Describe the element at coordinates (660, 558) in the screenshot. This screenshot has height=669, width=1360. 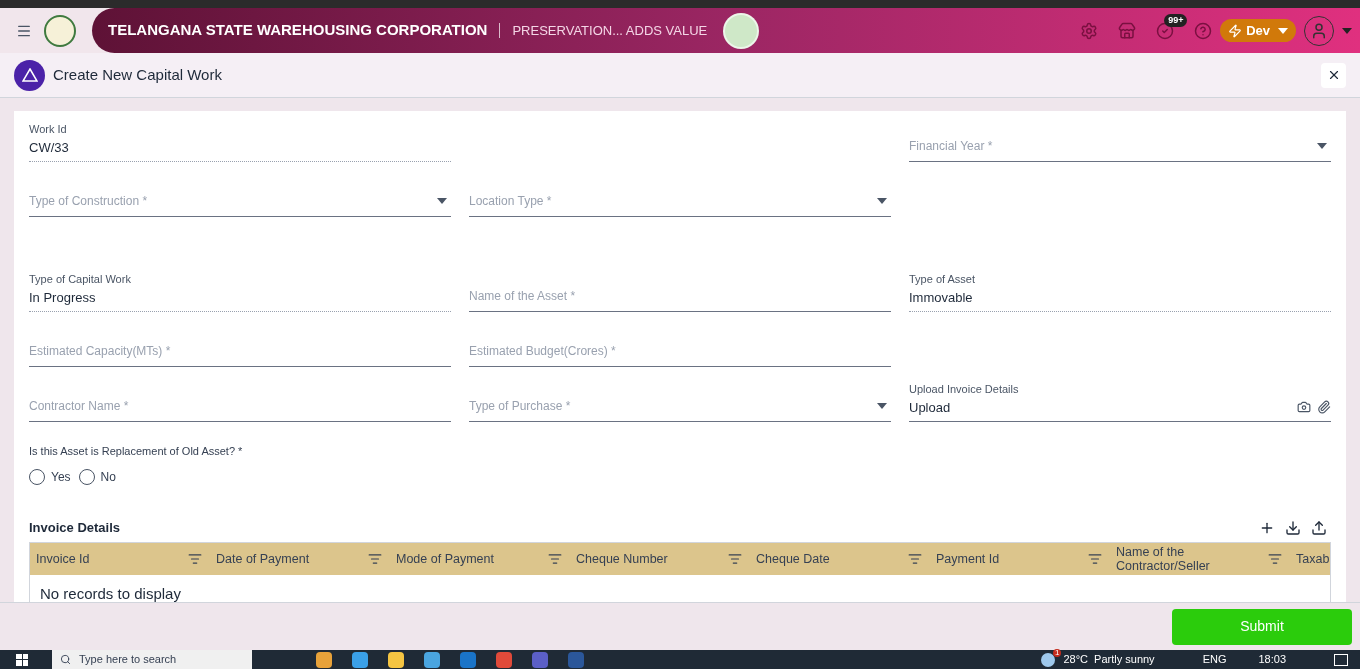
I see `column-header: Cheque Number` at that location.